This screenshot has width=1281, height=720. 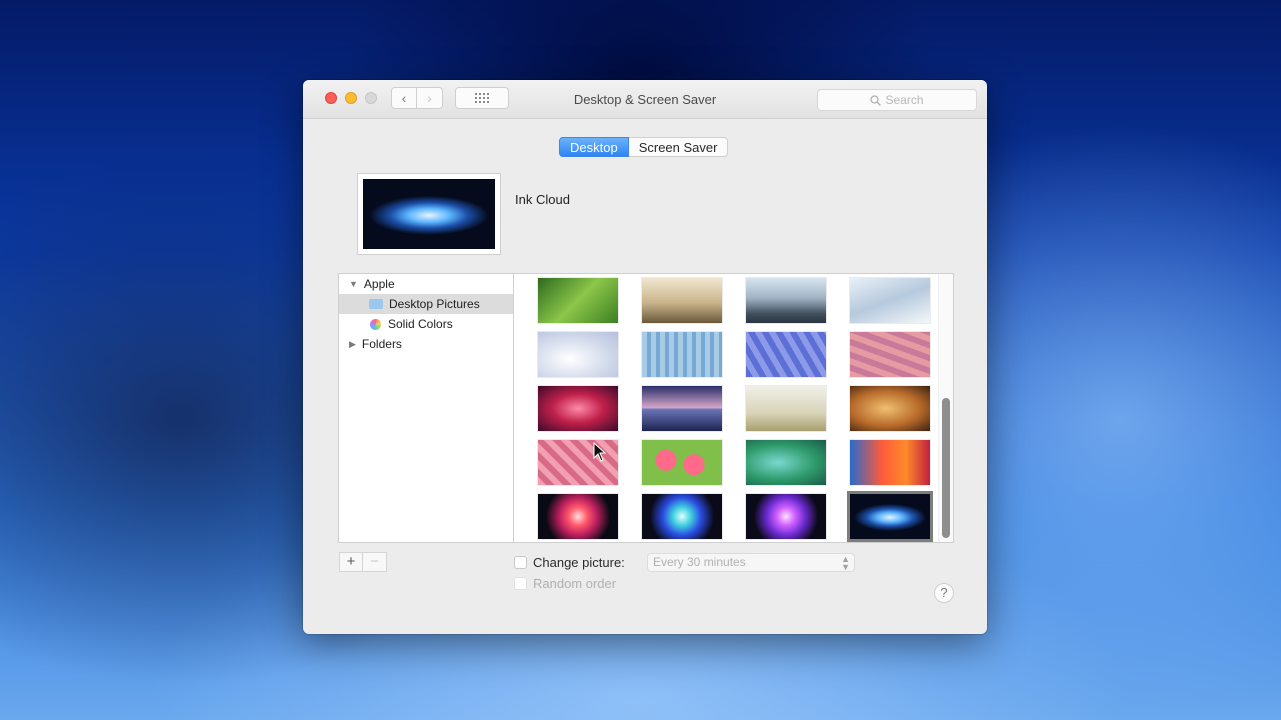 I want to click on mouse-pointer-icon, so click(x=600, y=452).